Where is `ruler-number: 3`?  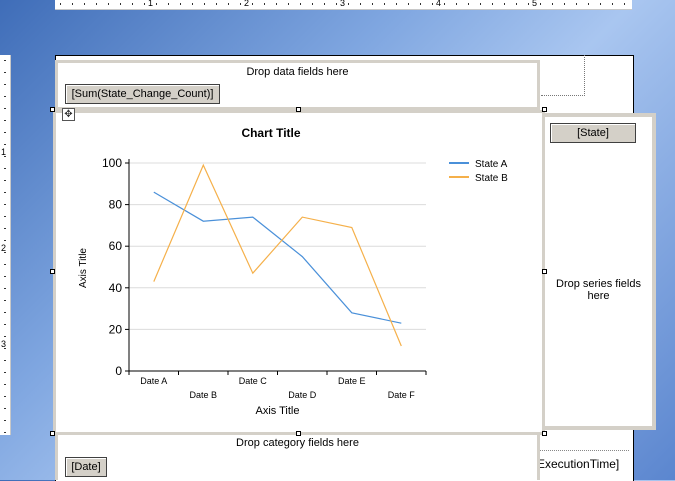
ruler-number: 3 is located at coordinates (343, 4).